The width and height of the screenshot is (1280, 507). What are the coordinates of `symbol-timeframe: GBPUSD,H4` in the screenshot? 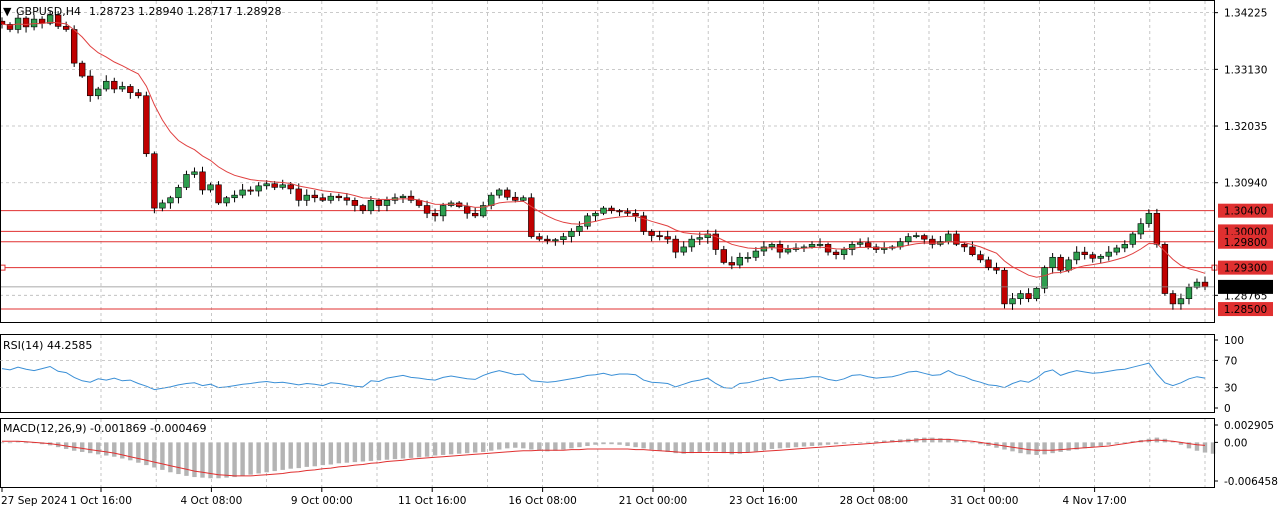 It's located at (48, 11).